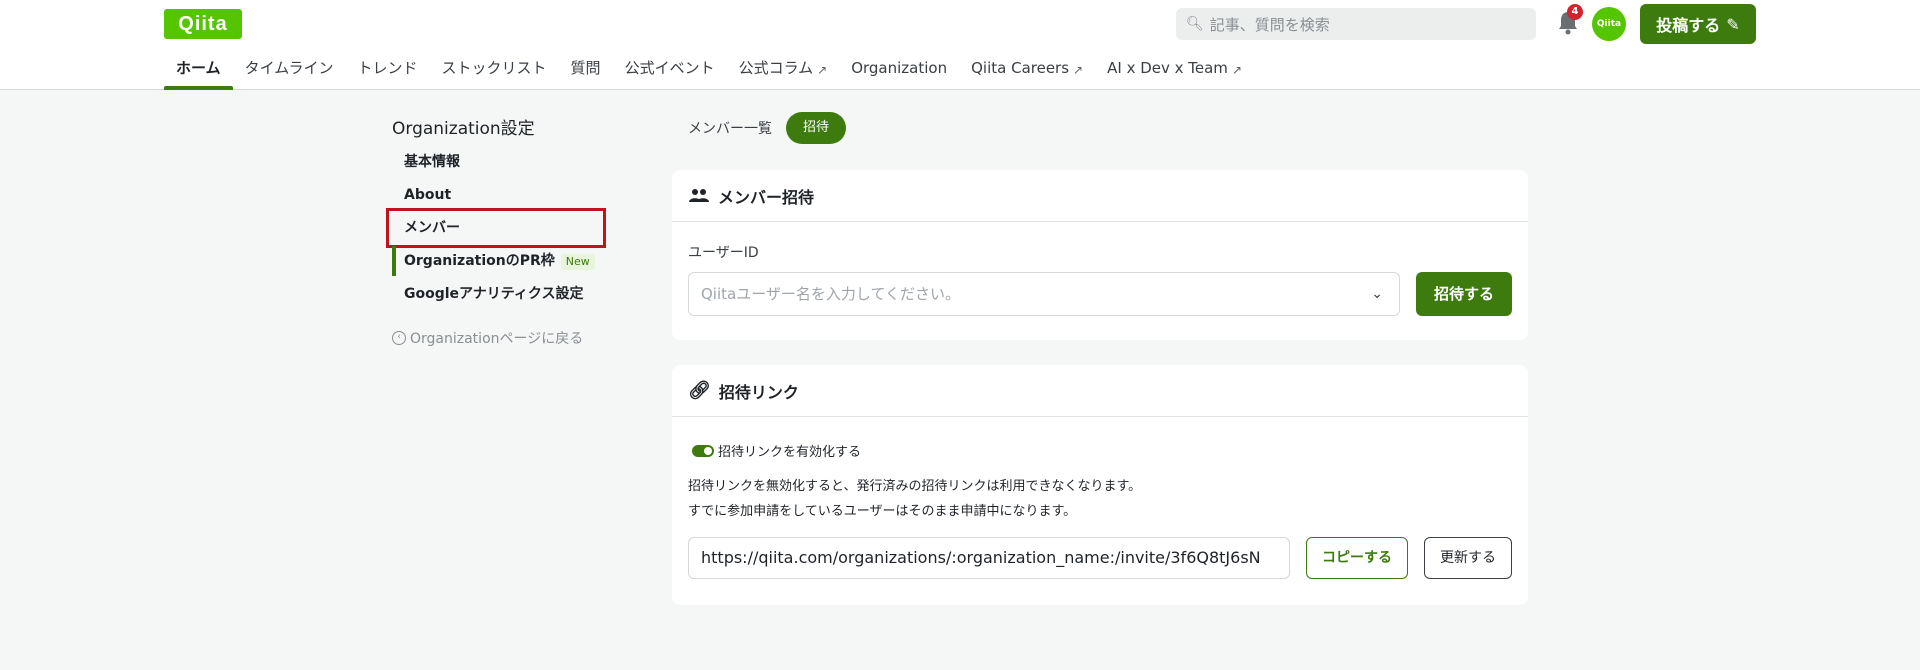 The image size is (1920, 670). What do you see at coordinates (1100, 196) in the screenshot?
I see `member-invite-header: メンバー招待` at bounding box center [1100, 196].